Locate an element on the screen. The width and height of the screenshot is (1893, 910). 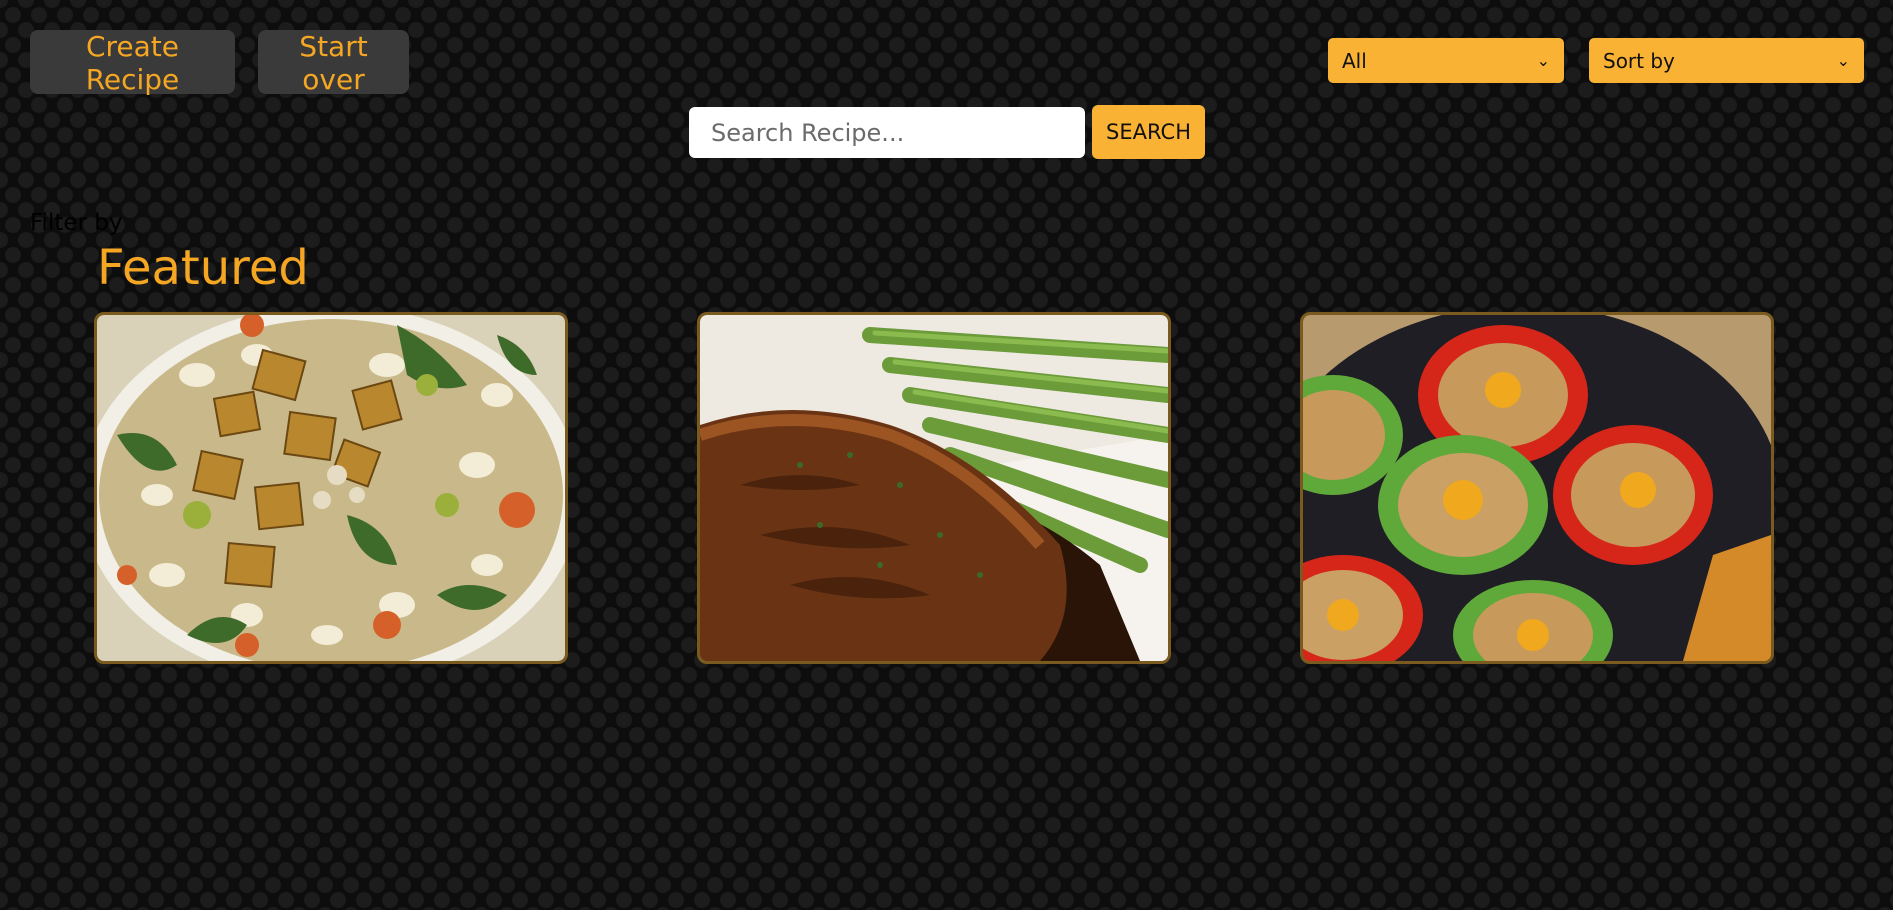
filter-by-label: Filter by is located at coordinates (76, 223).